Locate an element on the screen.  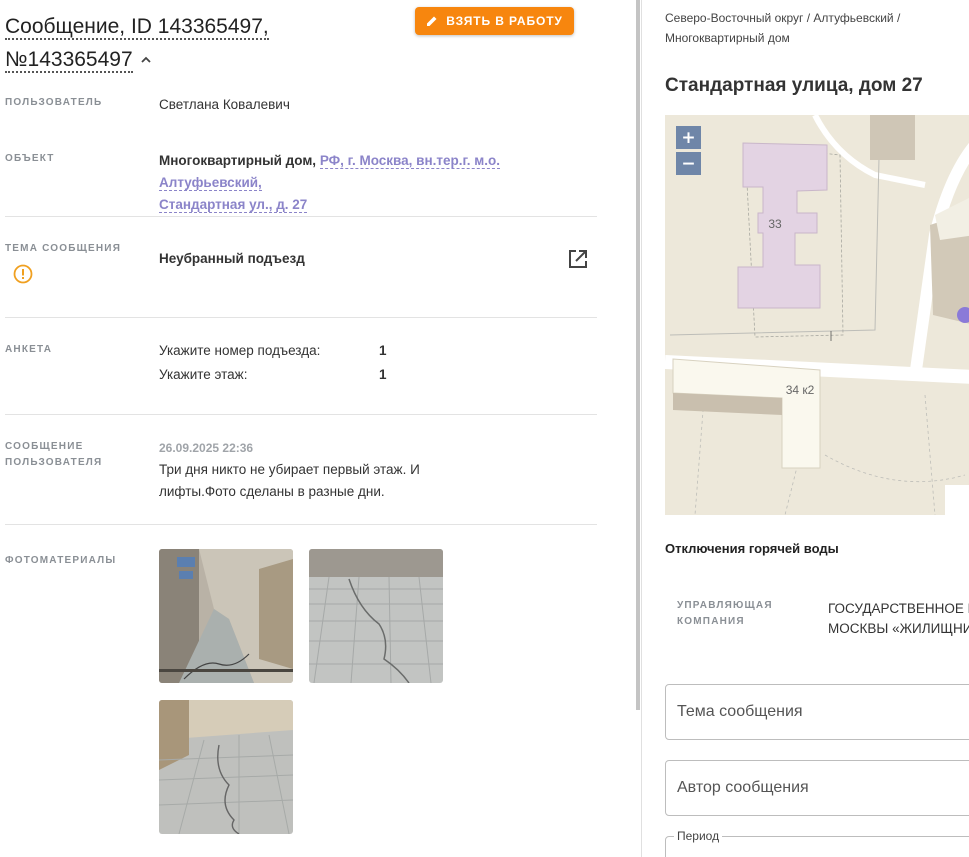
address-title: Стандартная улица, дом 27 is located at coordinates (794, 85).